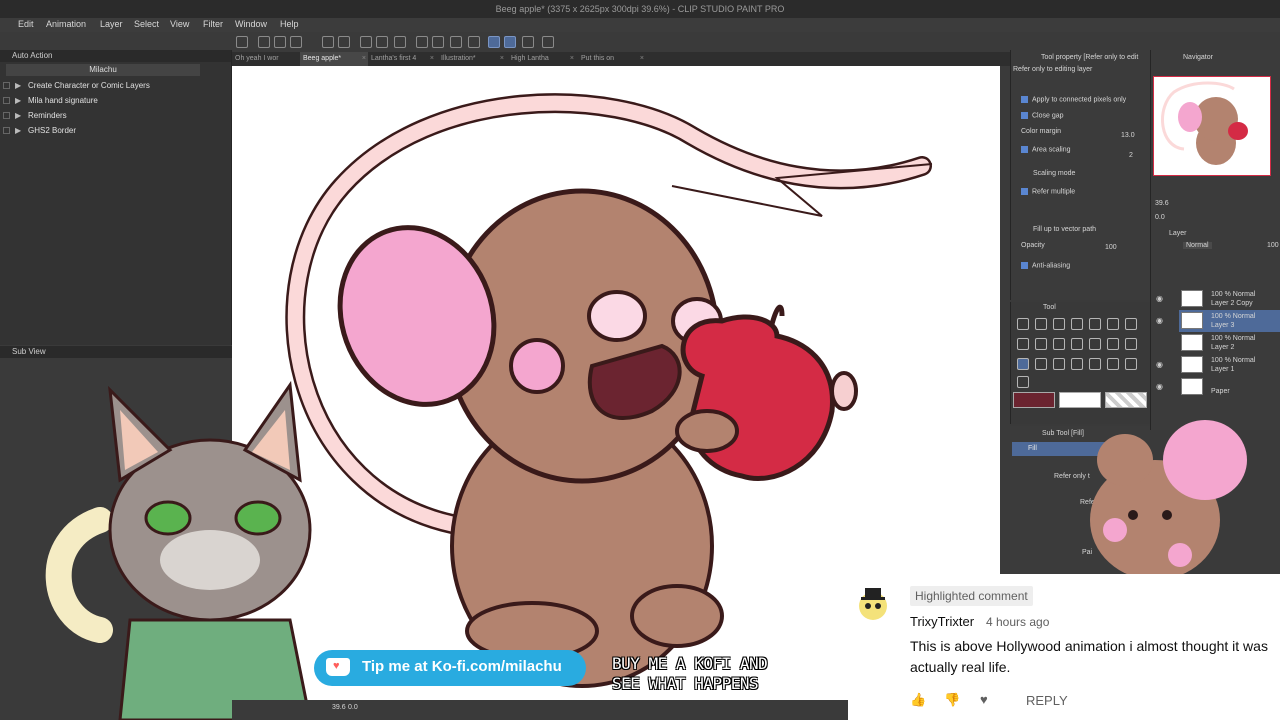  What do you see at coordinates (1113, 344) in the screenshot?
I see `eraser-icon` at bounding box center [1113, 344].